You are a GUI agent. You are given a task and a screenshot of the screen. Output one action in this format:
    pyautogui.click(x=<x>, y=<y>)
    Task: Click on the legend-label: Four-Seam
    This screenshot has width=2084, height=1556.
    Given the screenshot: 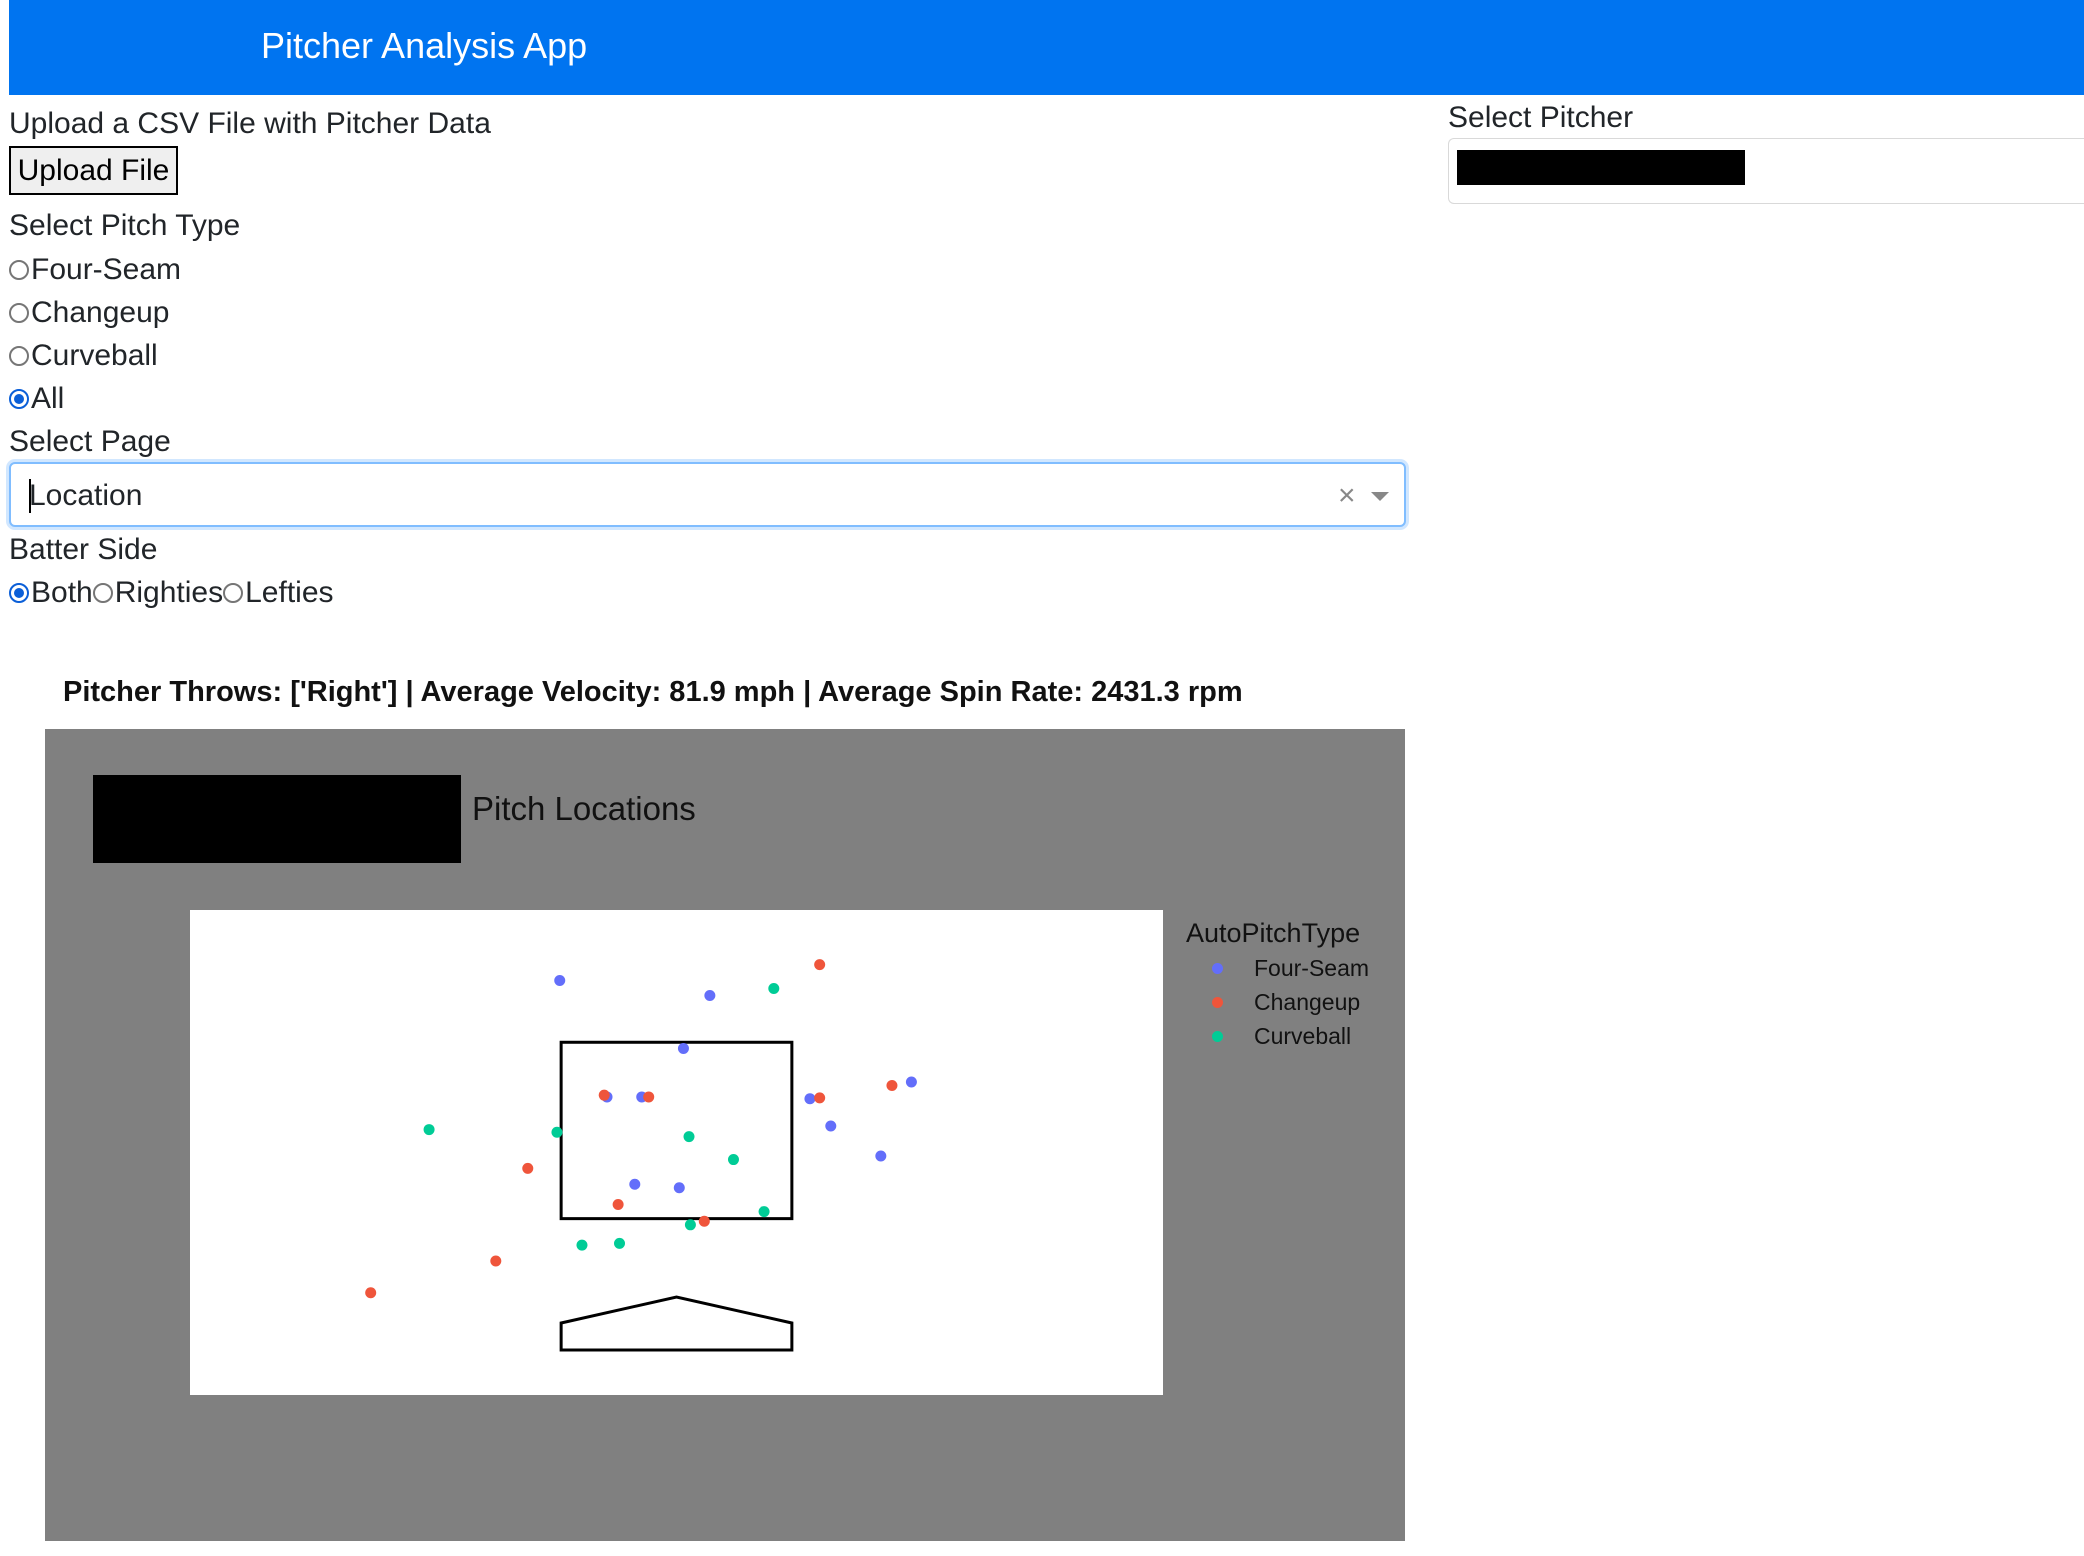 What is the action you would take?
    pyautogui.click(x=1312, y=967)
    